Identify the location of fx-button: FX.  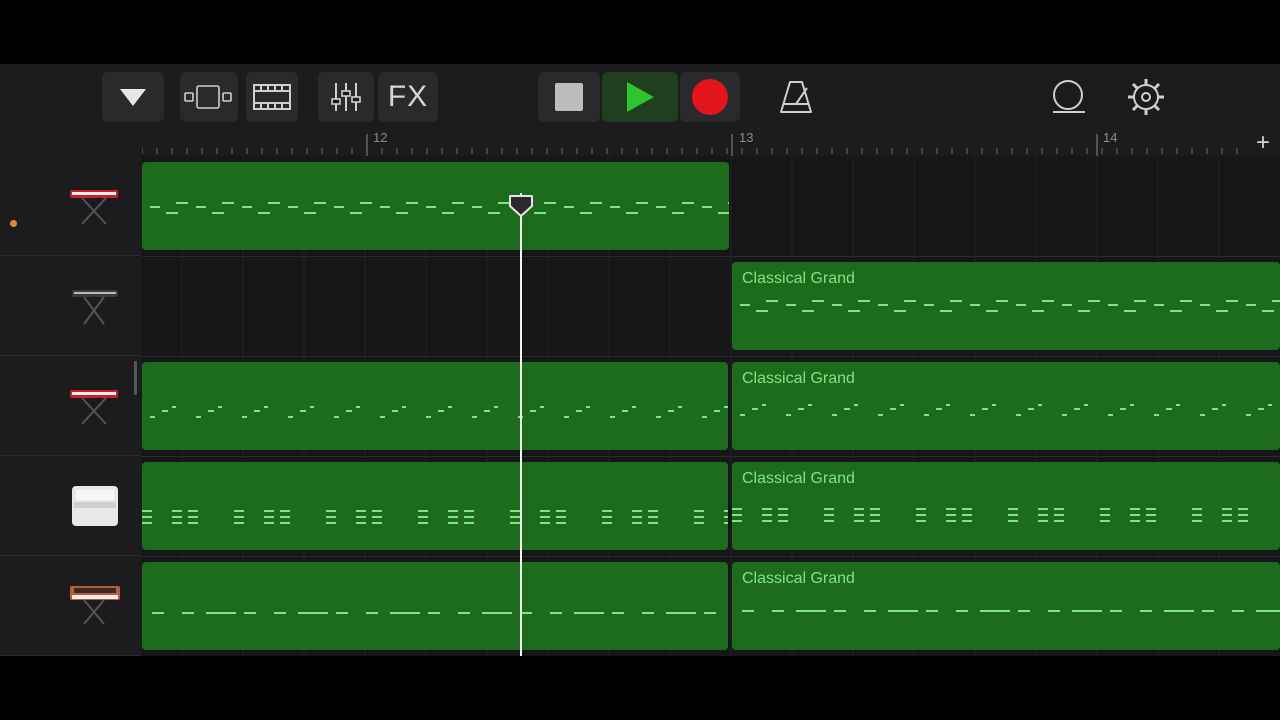
(408, 97).